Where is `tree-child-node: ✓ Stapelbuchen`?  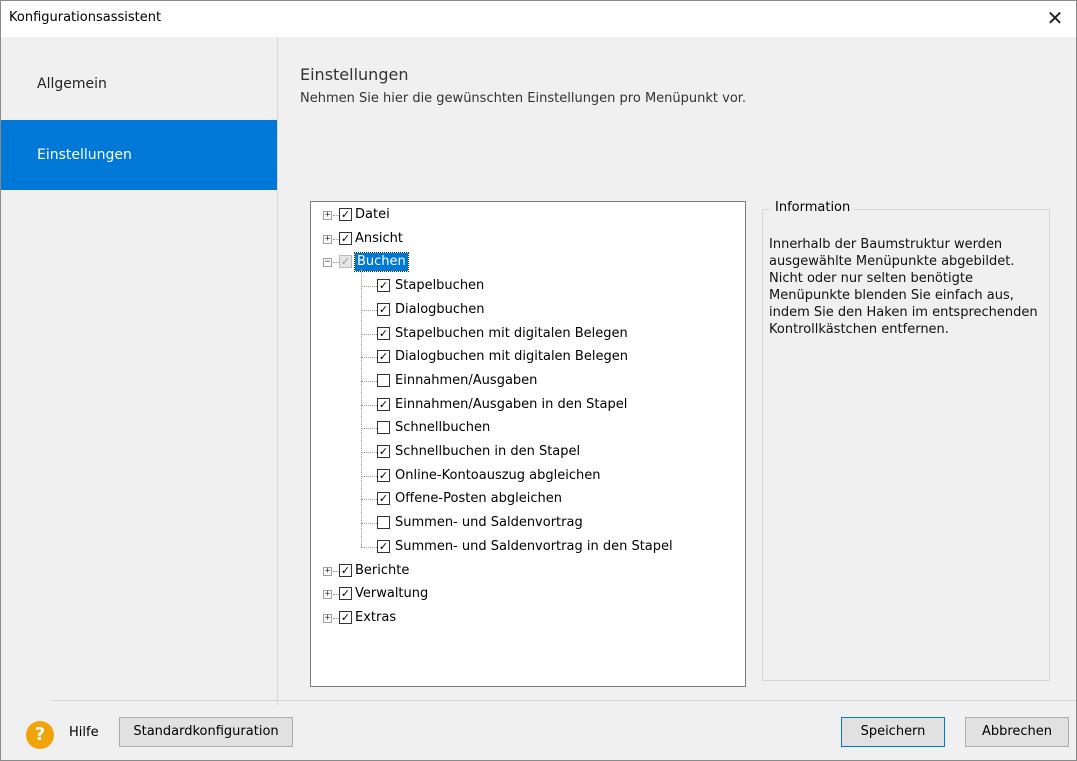 tree-child-node: ✓ Stapelbuchen is located at coordinates (526, 286).